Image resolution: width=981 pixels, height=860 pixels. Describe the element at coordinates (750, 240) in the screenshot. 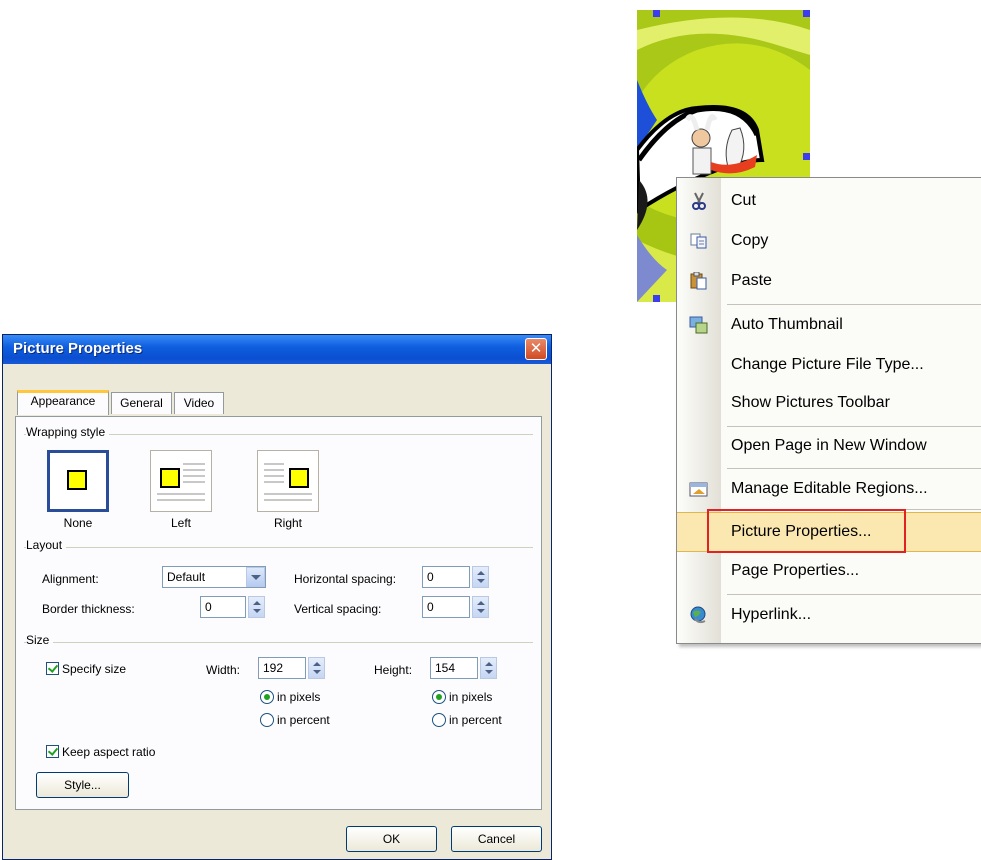

I see `menu-item-label: Copy` at that location.